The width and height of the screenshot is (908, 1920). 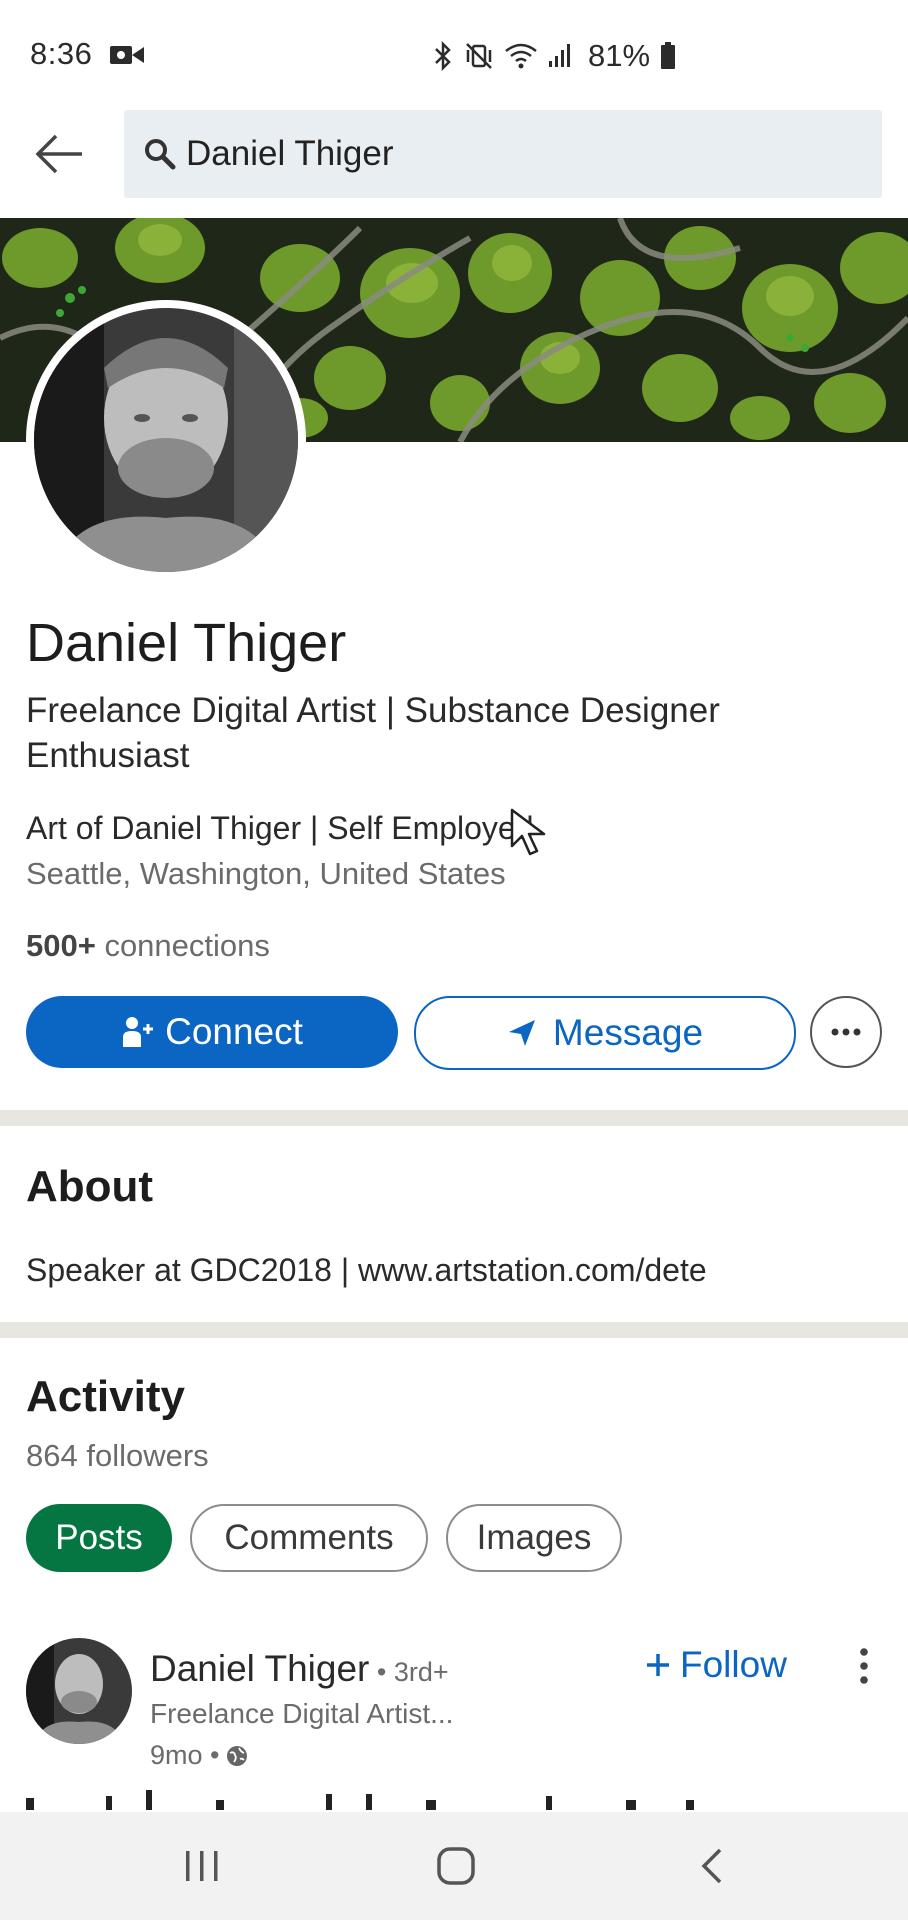 I want to click on search-query: Daniel Thiger, so click(x=290, y=153).